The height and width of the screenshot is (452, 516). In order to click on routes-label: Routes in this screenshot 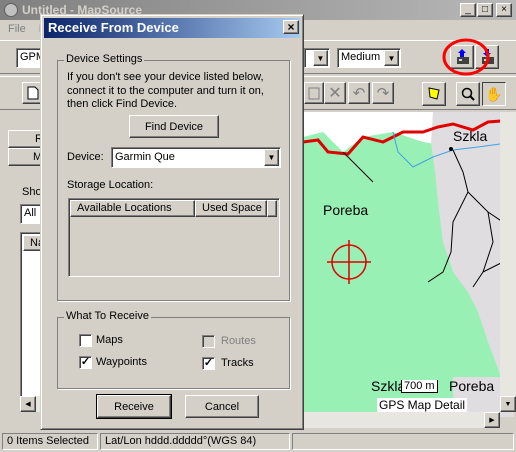, I will do `click(238, 341)`.